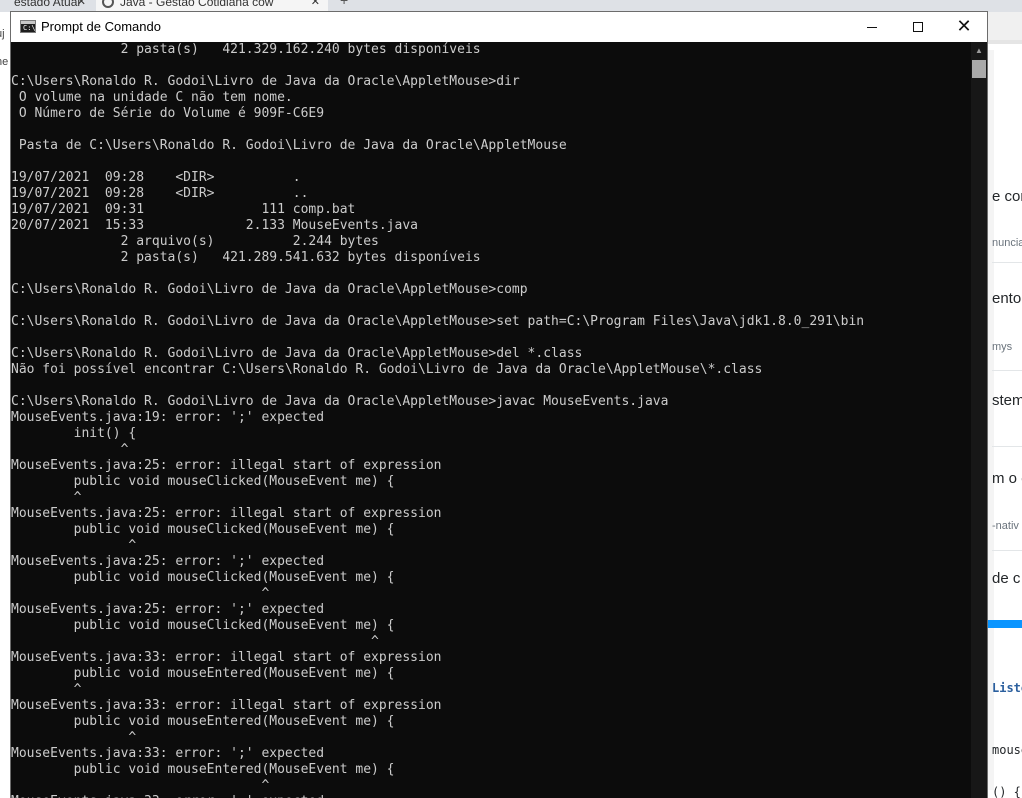 The width and height of the screenshot is (1022, 798). Describe the element at coordinates (47, 4) in the screenshot. I see `browser-tab-label: estado Atual` at that location.